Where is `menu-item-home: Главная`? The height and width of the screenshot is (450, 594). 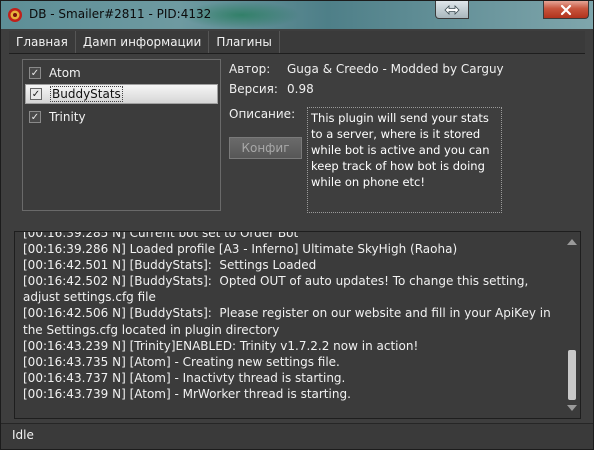 menu-item-home: Главная is located at coordinates (42, 42).